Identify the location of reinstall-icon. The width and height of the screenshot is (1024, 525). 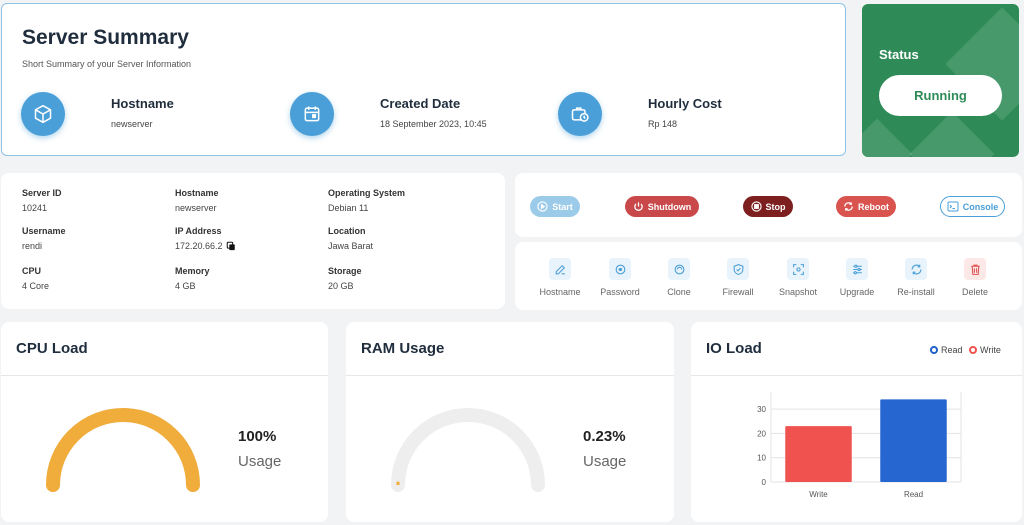
(916, 269).